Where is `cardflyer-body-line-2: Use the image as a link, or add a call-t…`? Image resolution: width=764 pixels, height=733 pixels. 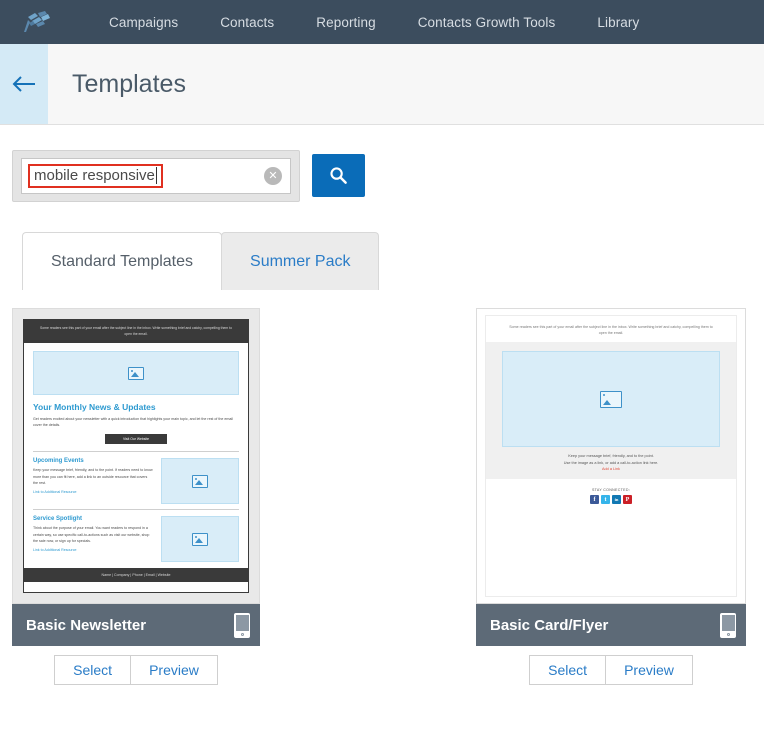
cardflyer-body-line-2: Use the image as a link, or add a call-t… is located at coordinates (611, 462).